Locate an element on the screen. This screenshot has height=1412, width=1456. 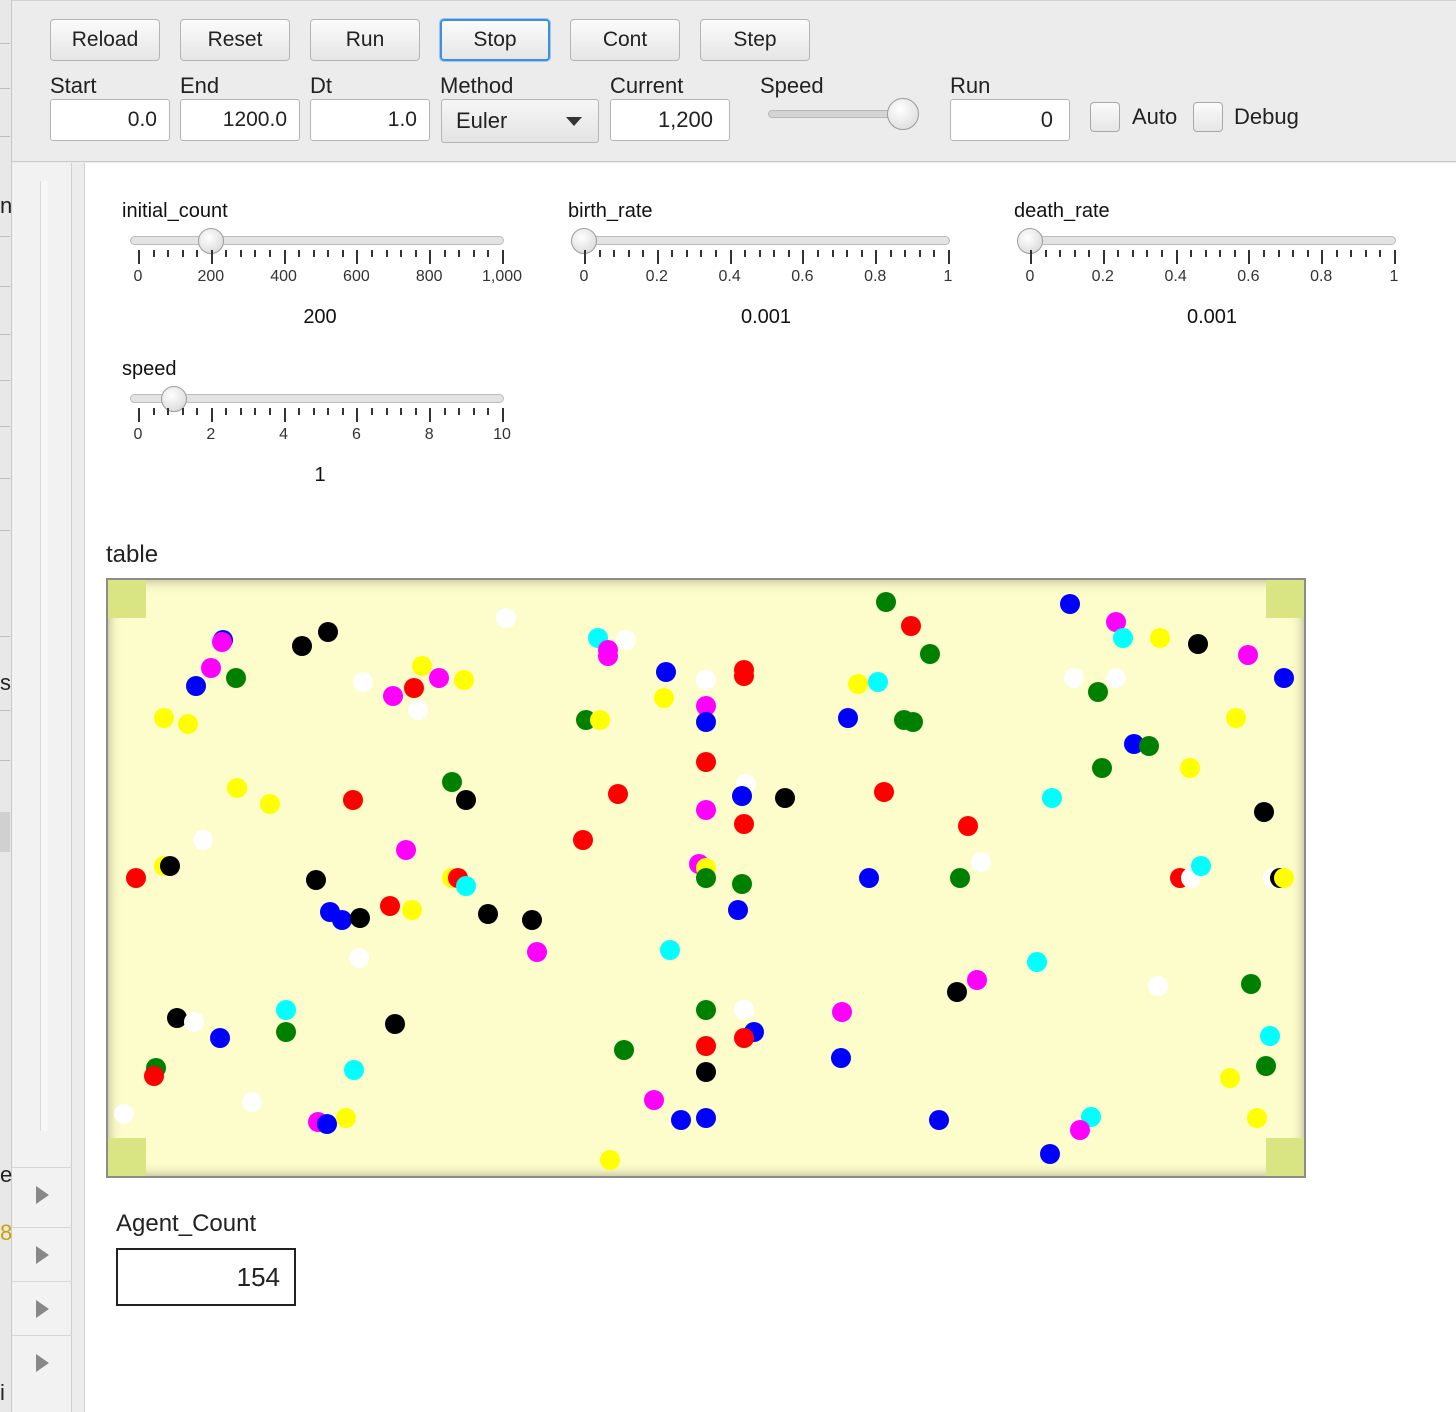
method-select-value: Euler is located at coordinates (482, 120).